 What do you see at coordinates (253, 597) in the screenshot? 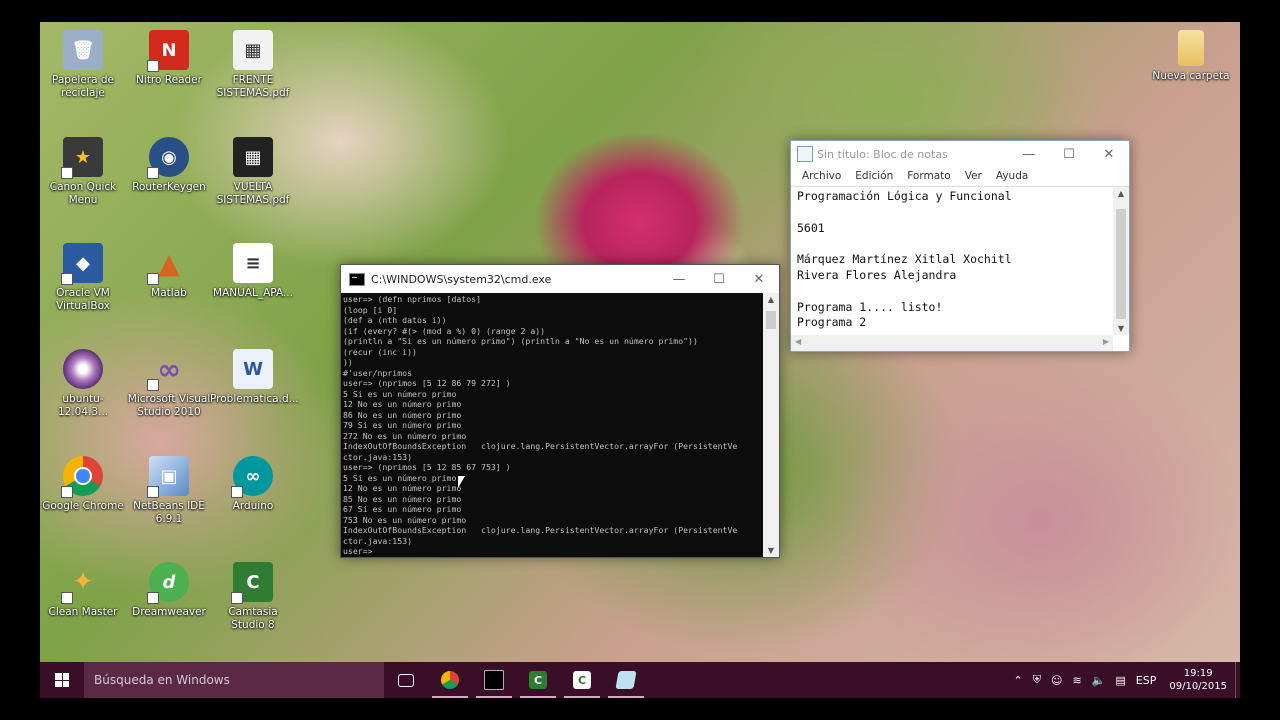
I see `desktop-icon-camtasia: C Camtasia Studio 8` at bounding box center [253, 597].